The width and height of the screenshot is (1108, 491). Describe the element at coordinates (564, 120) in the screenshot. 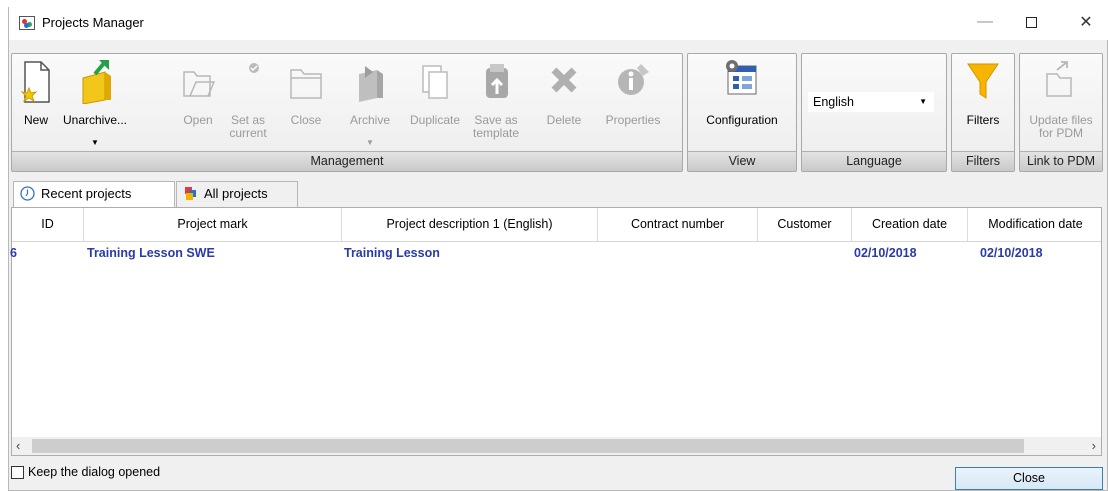

I see `delete-label: Delete` at that location.